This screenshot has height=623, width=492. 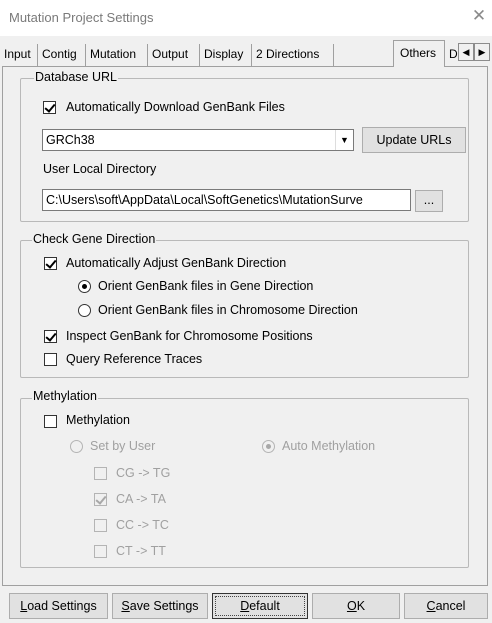 What do you see at coordinates (50, 336) in the screenshot?
I see `inspect-genbank-checkbox` at bounding box center [50, 336].